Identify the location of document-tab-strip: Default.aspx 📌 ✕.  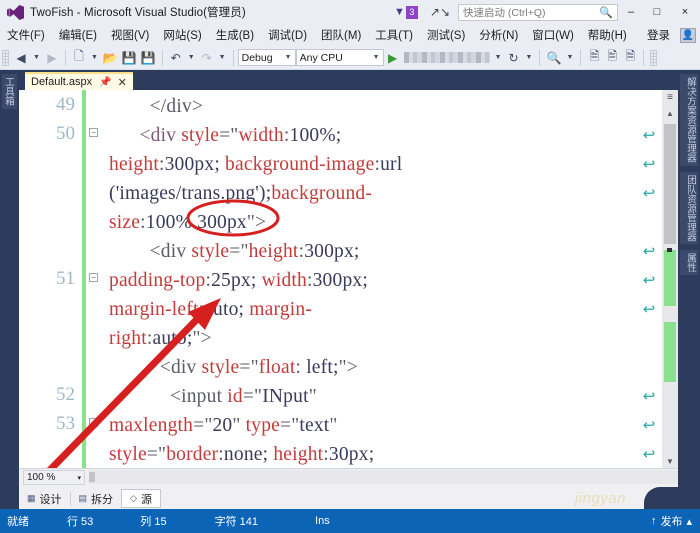
(348, 80).